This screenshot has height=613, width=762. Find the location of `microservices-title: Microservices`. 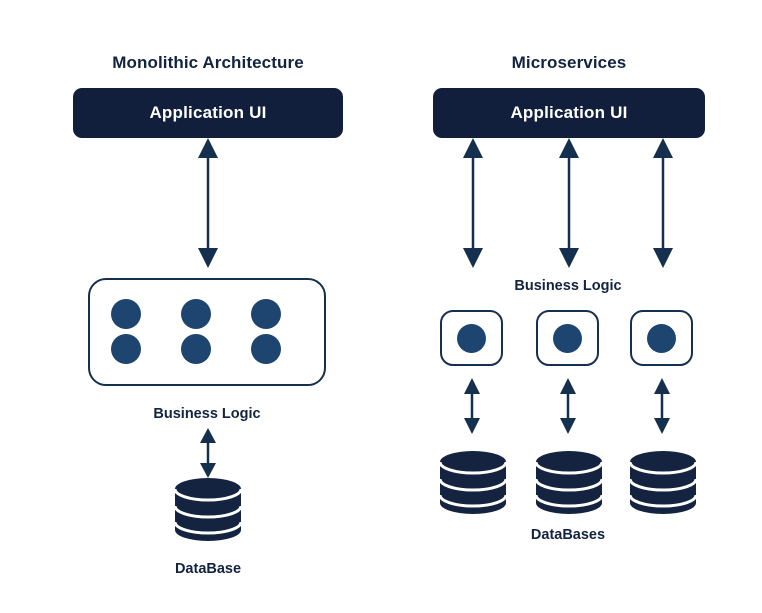

microservices-title: Microservices is located at coordinates (569, 62).